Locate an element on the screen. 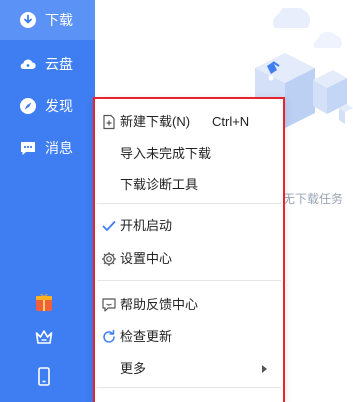  menu-item-label: 帮助反馈中心 is located at coordinates (159, 304).